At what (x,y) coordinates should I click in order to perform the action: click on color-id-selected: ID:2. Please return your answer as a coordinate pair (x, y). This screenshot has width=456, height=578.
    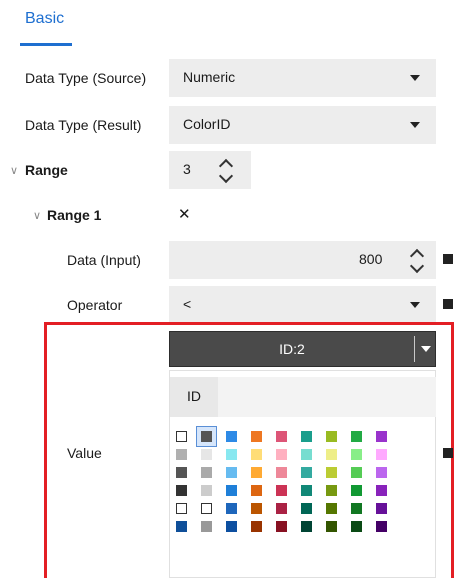
    Looking at the image, I should click on (292, 349).